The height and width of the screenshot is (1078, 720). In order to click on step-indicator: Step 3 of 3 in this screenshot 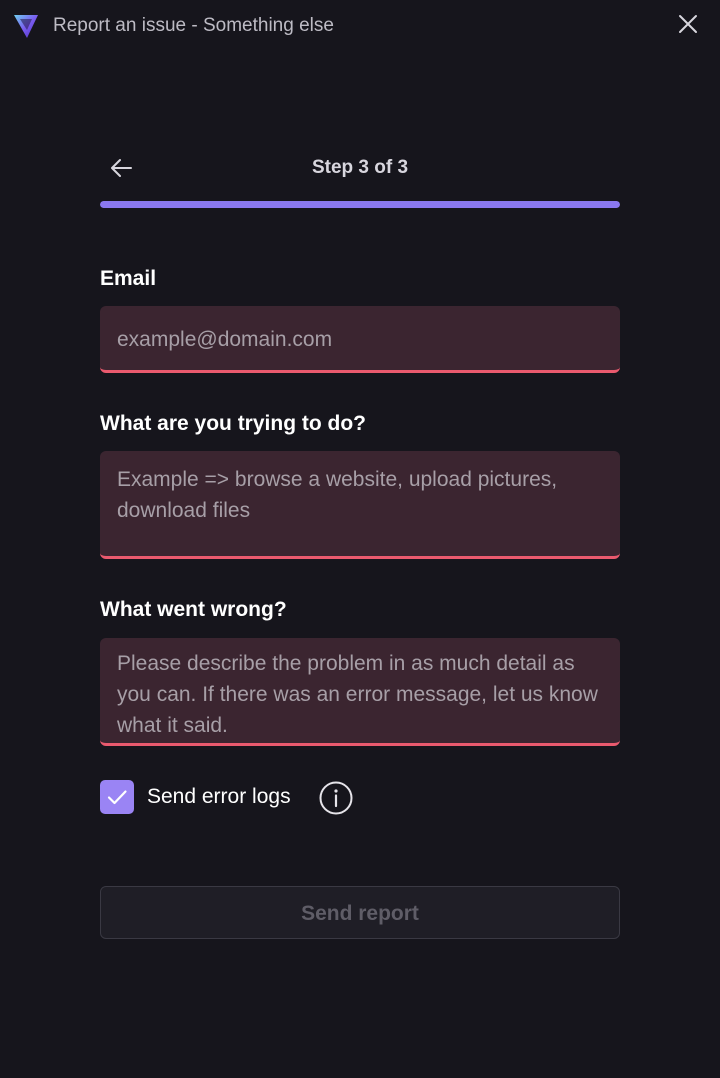, I will do `click(360, 167)`.